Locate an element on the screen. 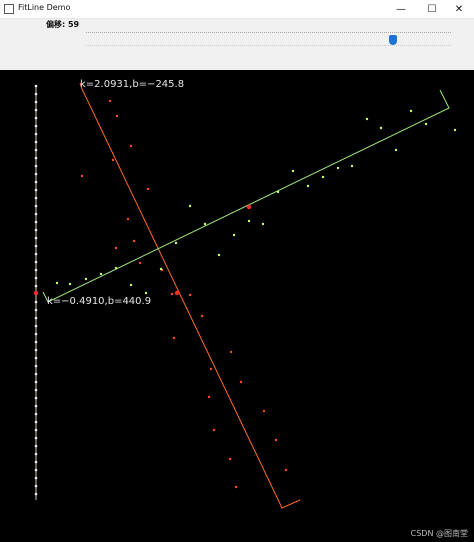 The height and width of the screenshot is (542, 474). app-icon is located at coordinates (9, 9).